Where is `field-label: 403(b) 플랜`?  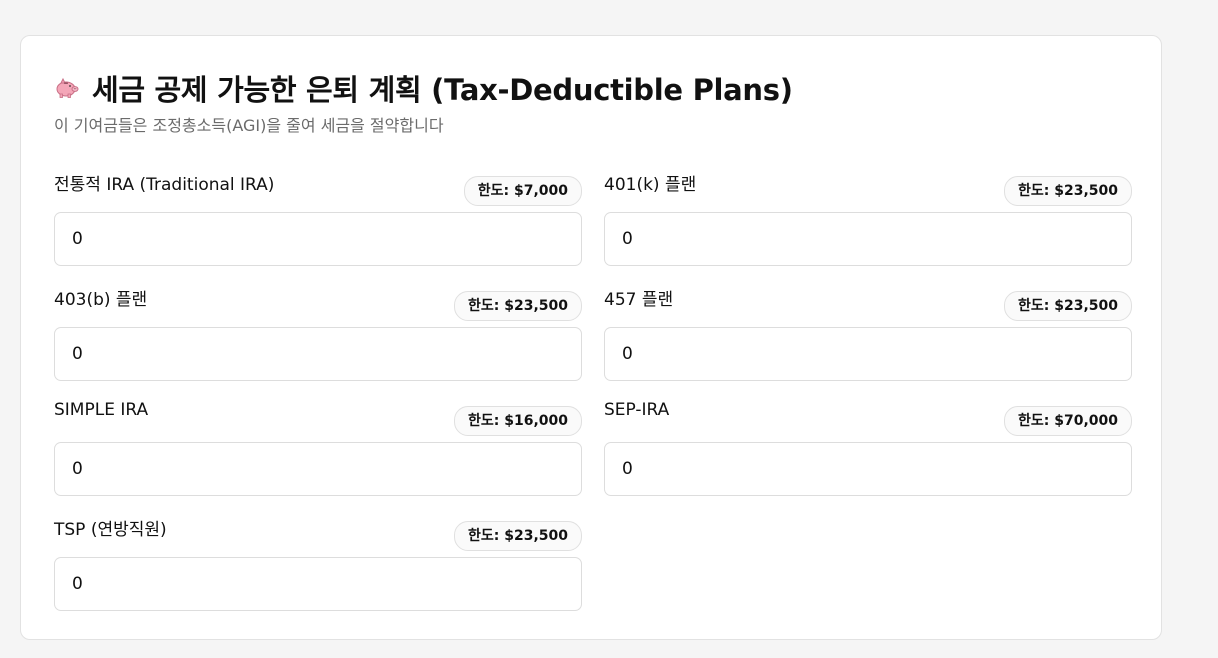 field-label: 403(b) 플랜 is located at coordinates (101, 300).